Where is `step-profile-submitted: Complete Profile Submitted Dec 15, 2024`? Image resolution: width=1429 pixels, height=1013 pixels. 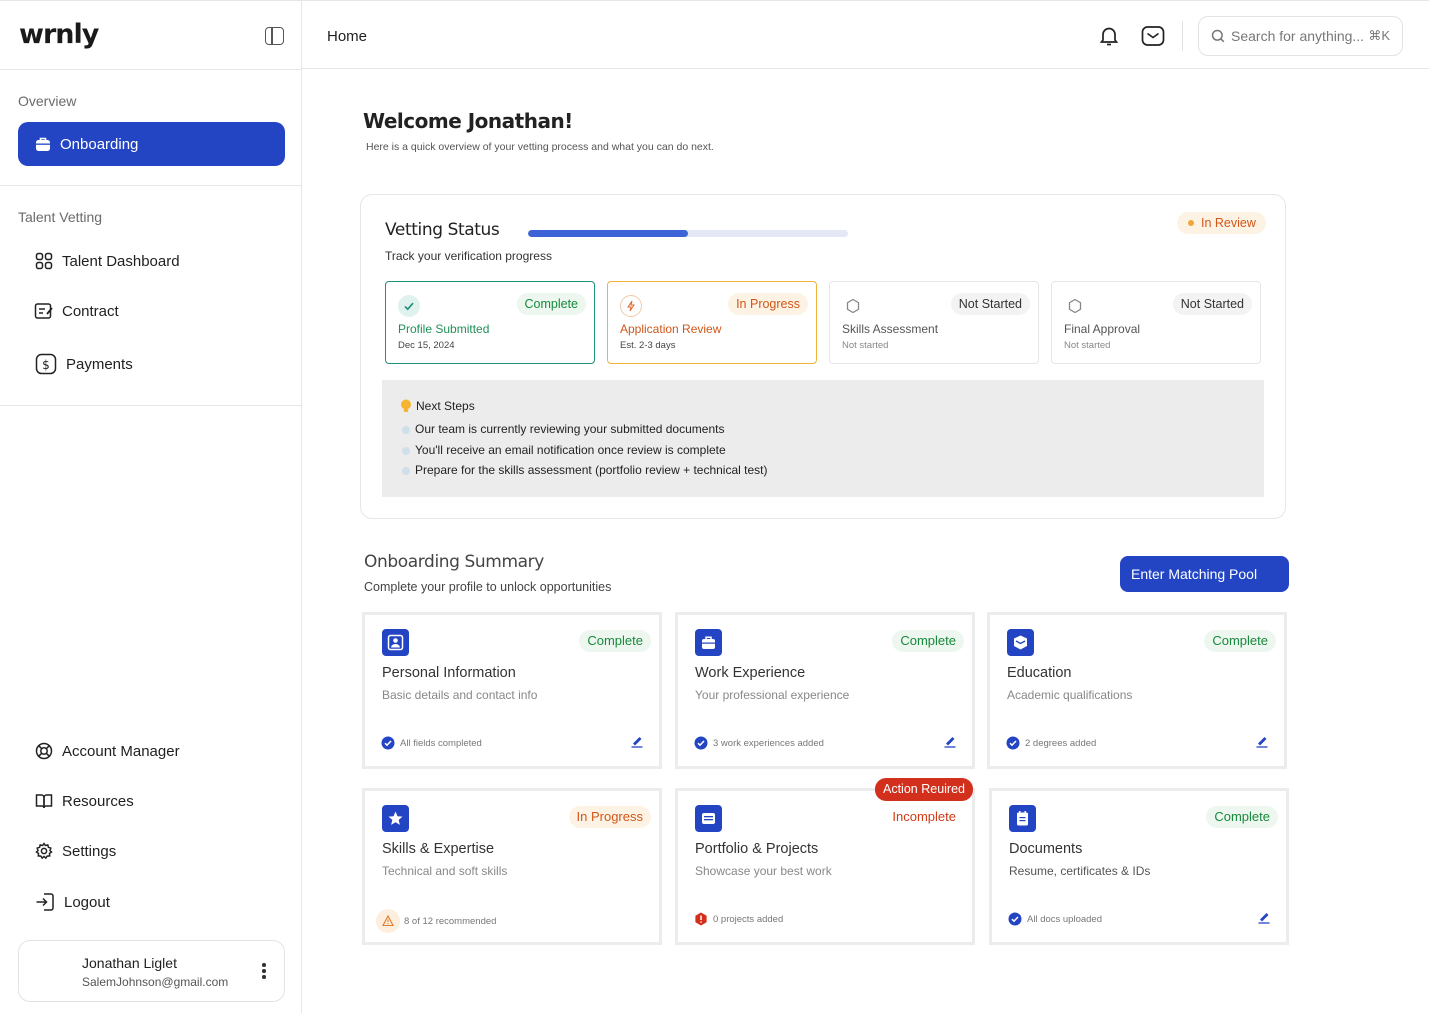
step-profile-submitted: Complete Profile Submitted Dec 15, 2024 is located at coordinates (490, 322).